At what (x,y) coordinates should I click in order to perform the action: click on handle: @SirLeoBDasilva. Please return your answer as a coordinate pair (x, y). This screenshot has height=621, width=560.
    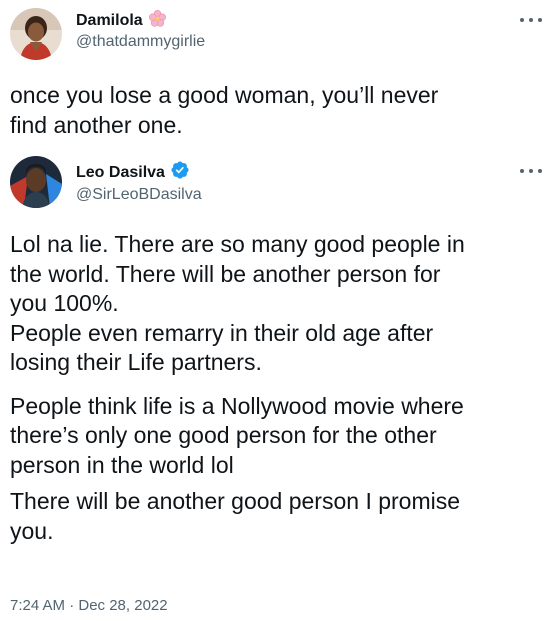
    Looking at the image, I should click on (139, 195).